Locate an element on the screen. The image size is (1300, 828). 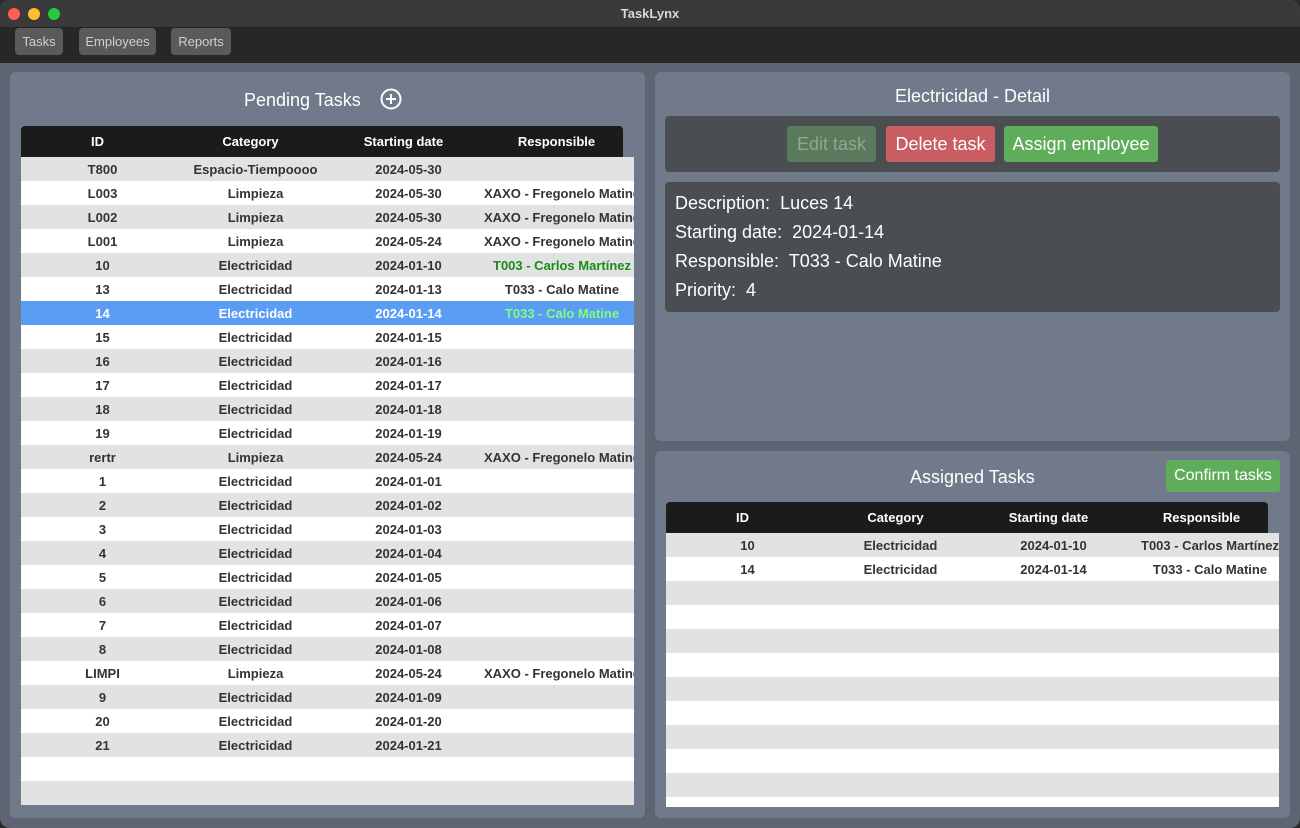
cell-id: 6 is located at coordinates (102, 601).